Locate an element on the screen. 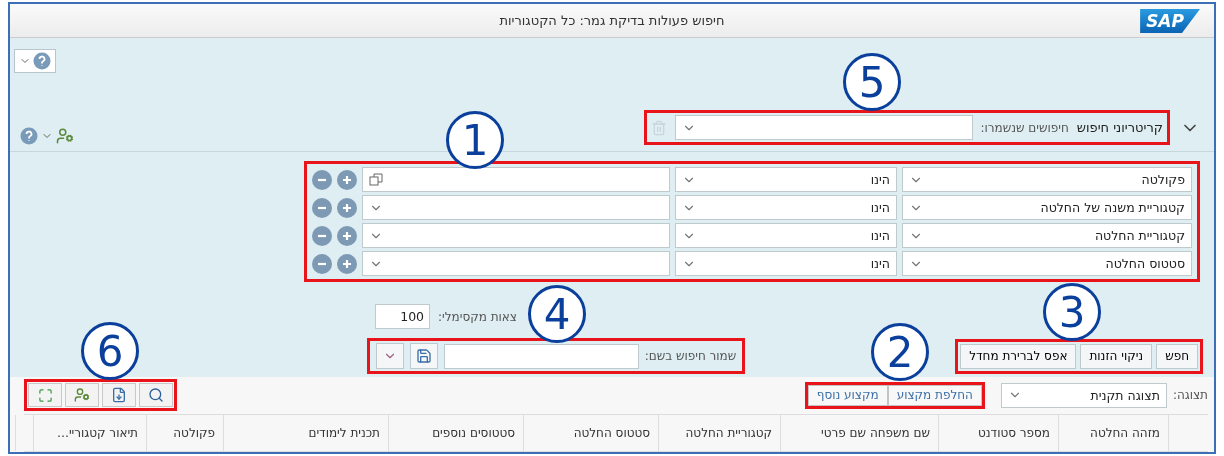 This screenshot has height=456, width=1224. field-dropdown: סטטוס החלטה is located at coordinates (1047, 263).